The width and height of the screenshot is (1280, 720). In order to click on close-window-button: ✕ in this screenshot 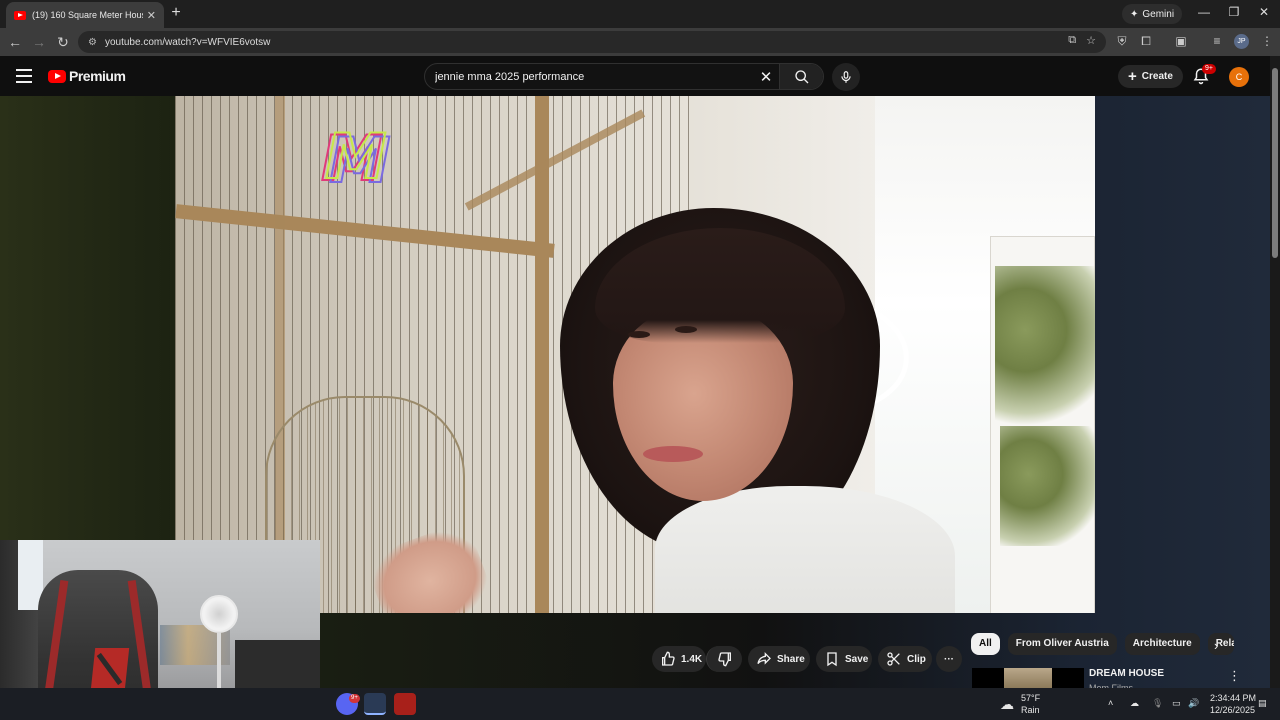, I will do `click(1264, 12)`.